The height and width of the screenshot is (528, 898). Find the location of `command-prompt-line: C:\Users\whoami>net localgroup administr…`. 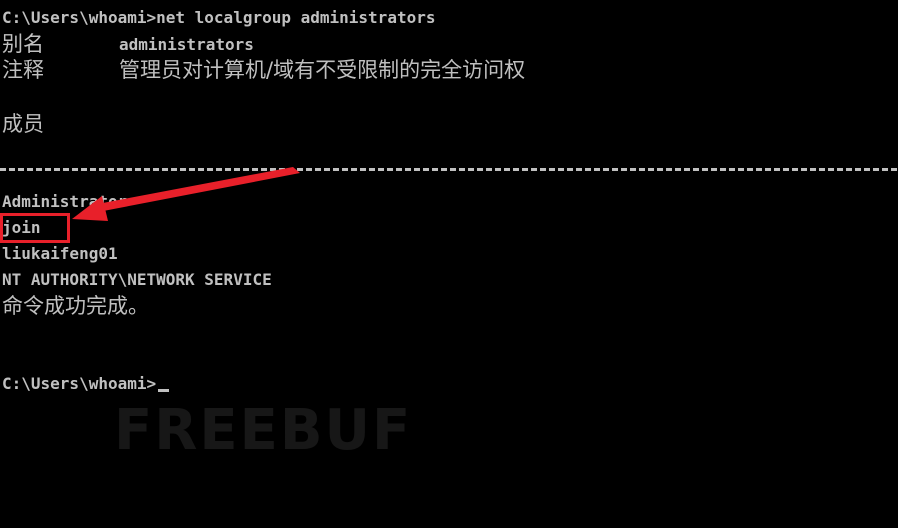

command-prompt-line: C:\Users\whoami>net localgroup administr… is located at coordinates (219, 17).